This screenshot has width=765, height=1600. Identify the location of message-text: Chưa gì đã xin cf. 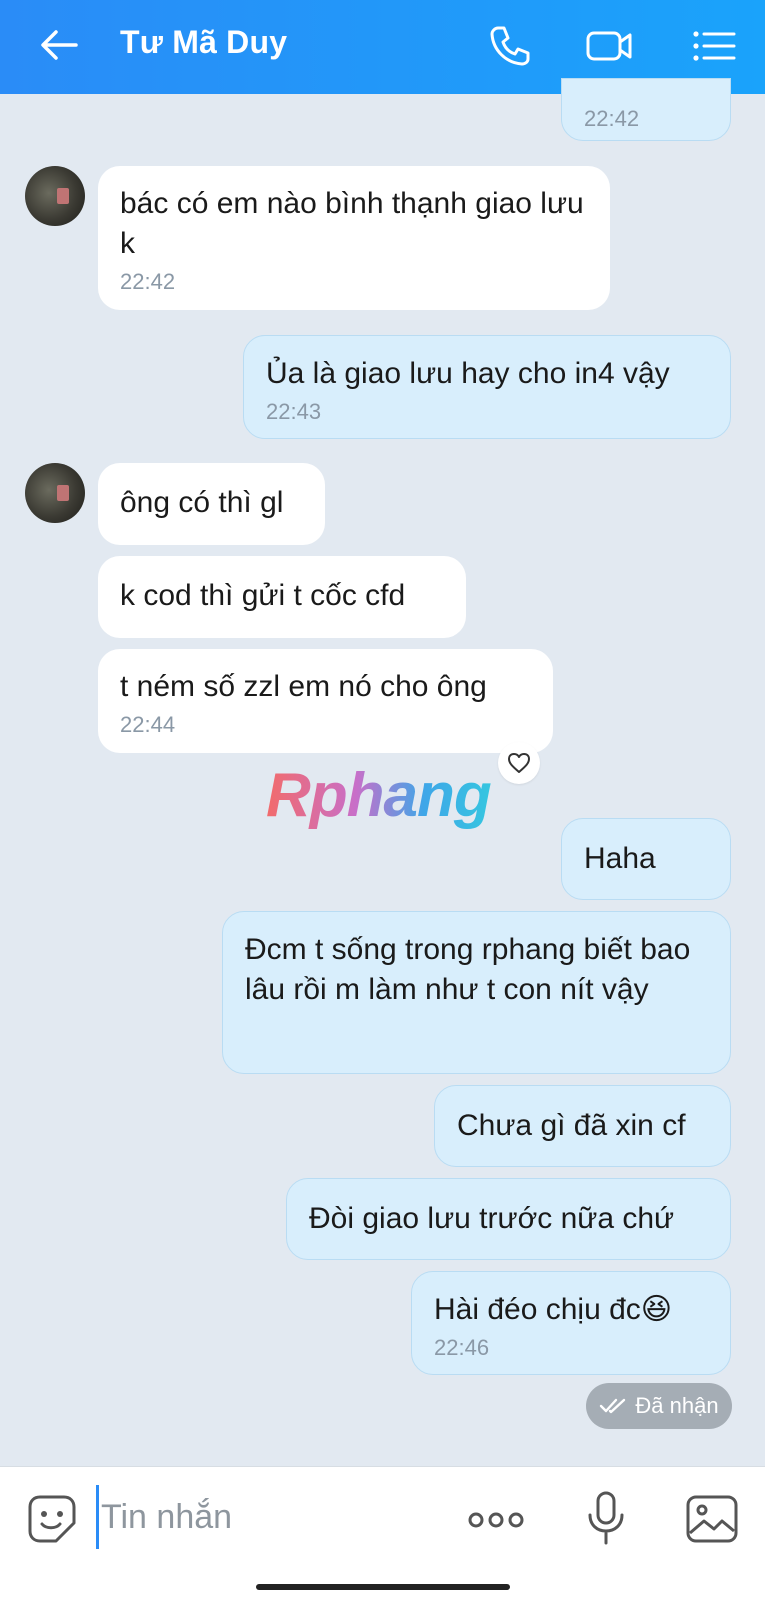
(571, 1125).